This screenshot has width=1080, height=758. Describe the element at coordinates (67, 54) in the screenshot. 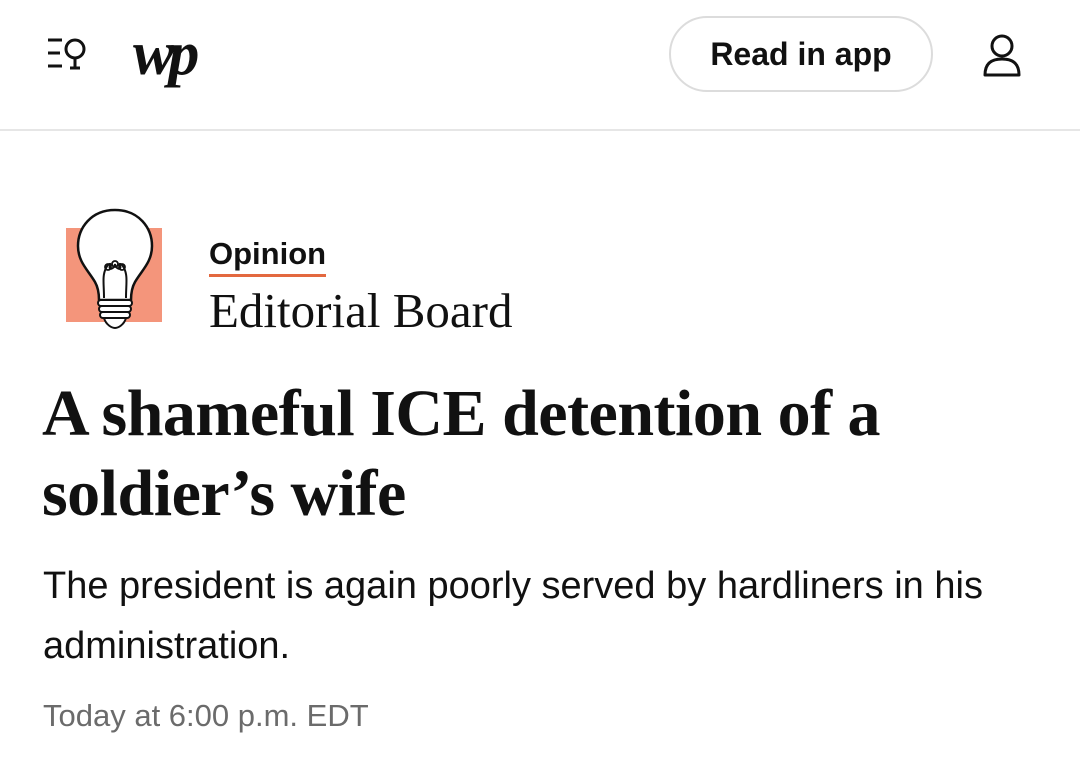

I see `menu-search-icon` at that location.